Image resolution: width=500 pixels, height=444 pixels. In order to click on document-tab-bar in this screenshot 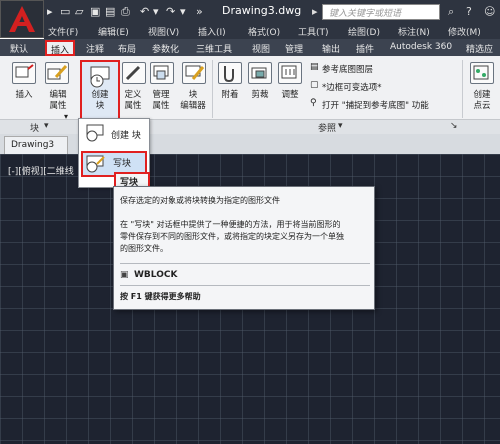, I will do `click(250, 144)`.